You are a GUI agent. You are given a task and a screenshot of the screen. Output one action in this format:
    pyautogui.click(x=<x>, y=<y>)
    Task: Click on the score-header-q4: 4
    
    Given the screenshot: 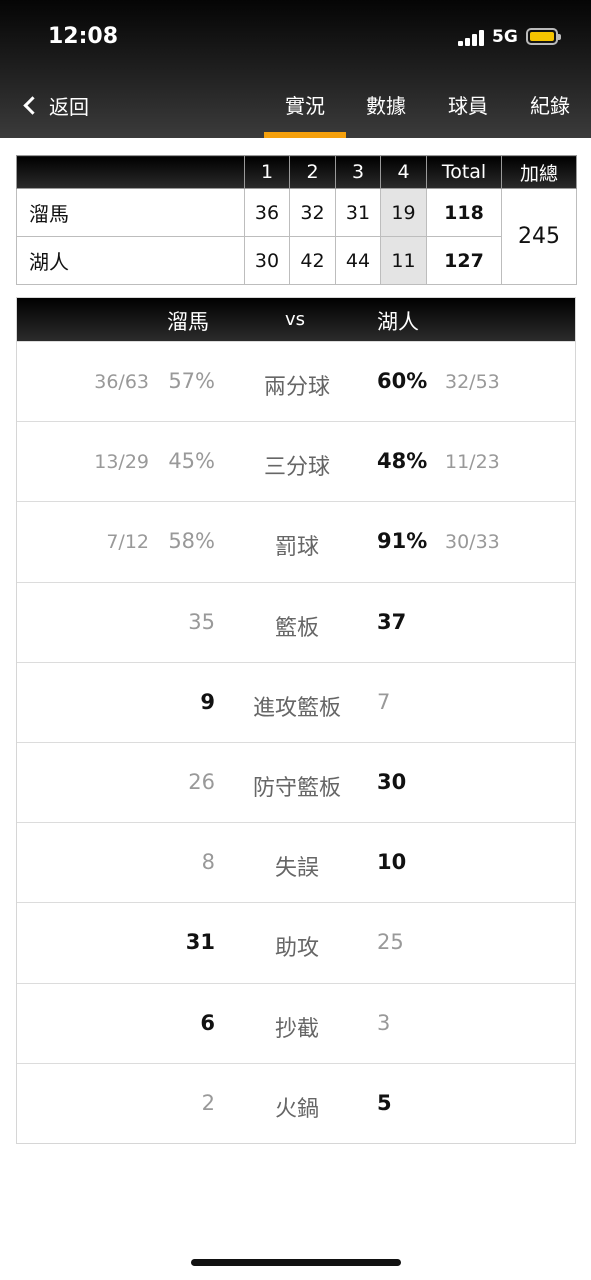 What is the action you would take?
    pyautogui.click(x=403, y=172)
    